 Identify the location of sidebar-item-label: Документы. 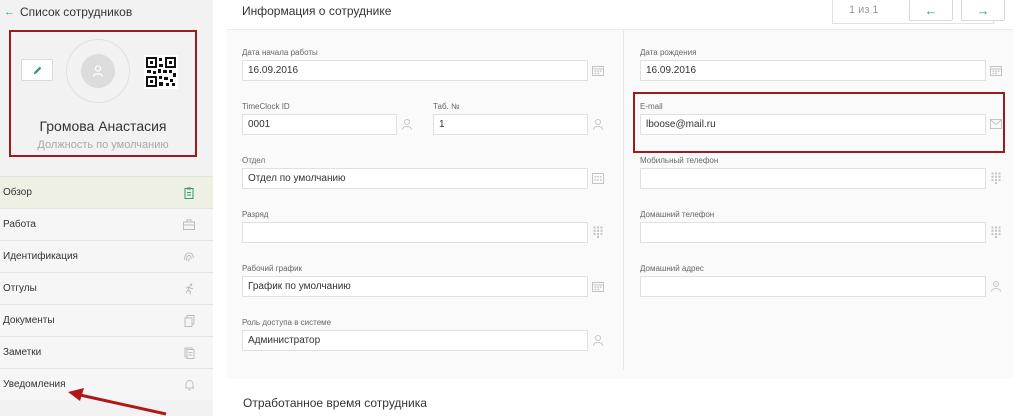
(29, 320).